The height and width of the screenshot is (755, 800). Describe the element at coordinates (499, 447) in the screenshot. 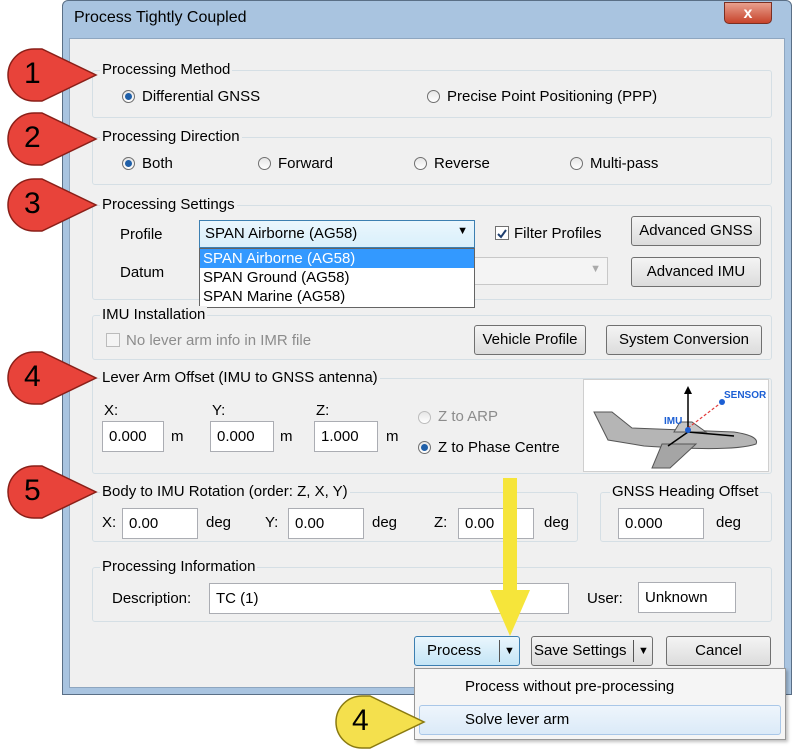

I see `z-to-phase-centre-label: Z to Phase Centre` at that location.